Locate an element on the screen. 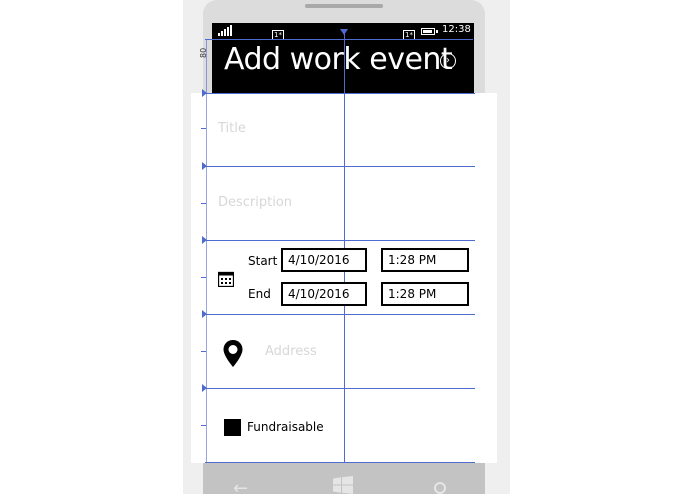 This screenshot has width=695, height=499. end-date-field: 4/10/2016 is located at coordinates (324, 294).